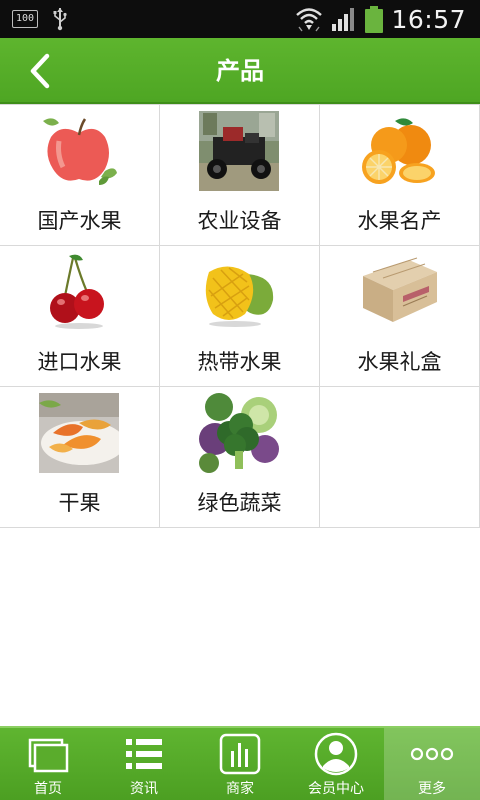 The height and width of the screenshot is (800, 480). I want to click on signal-icon, so click(343, 19).